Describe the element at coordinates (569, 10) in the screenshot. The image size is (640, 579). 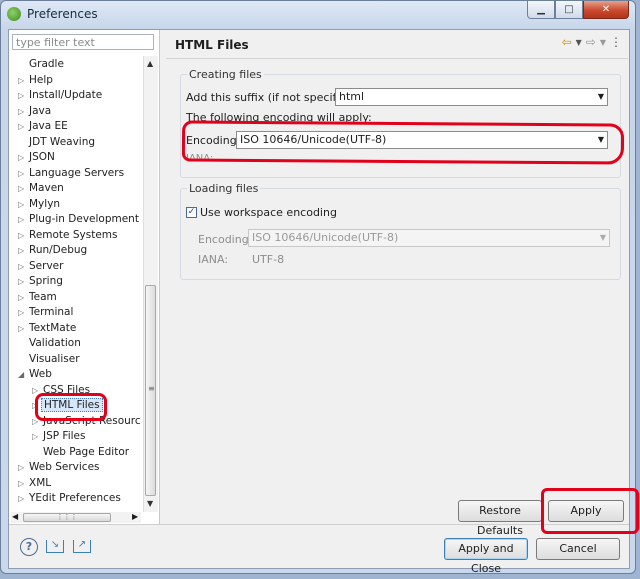
I see `maximize-button: □` at that location.